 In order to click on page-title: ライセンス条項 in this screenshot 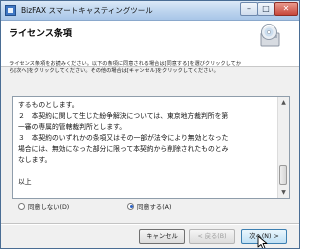, I will do `click(40, 34)`.